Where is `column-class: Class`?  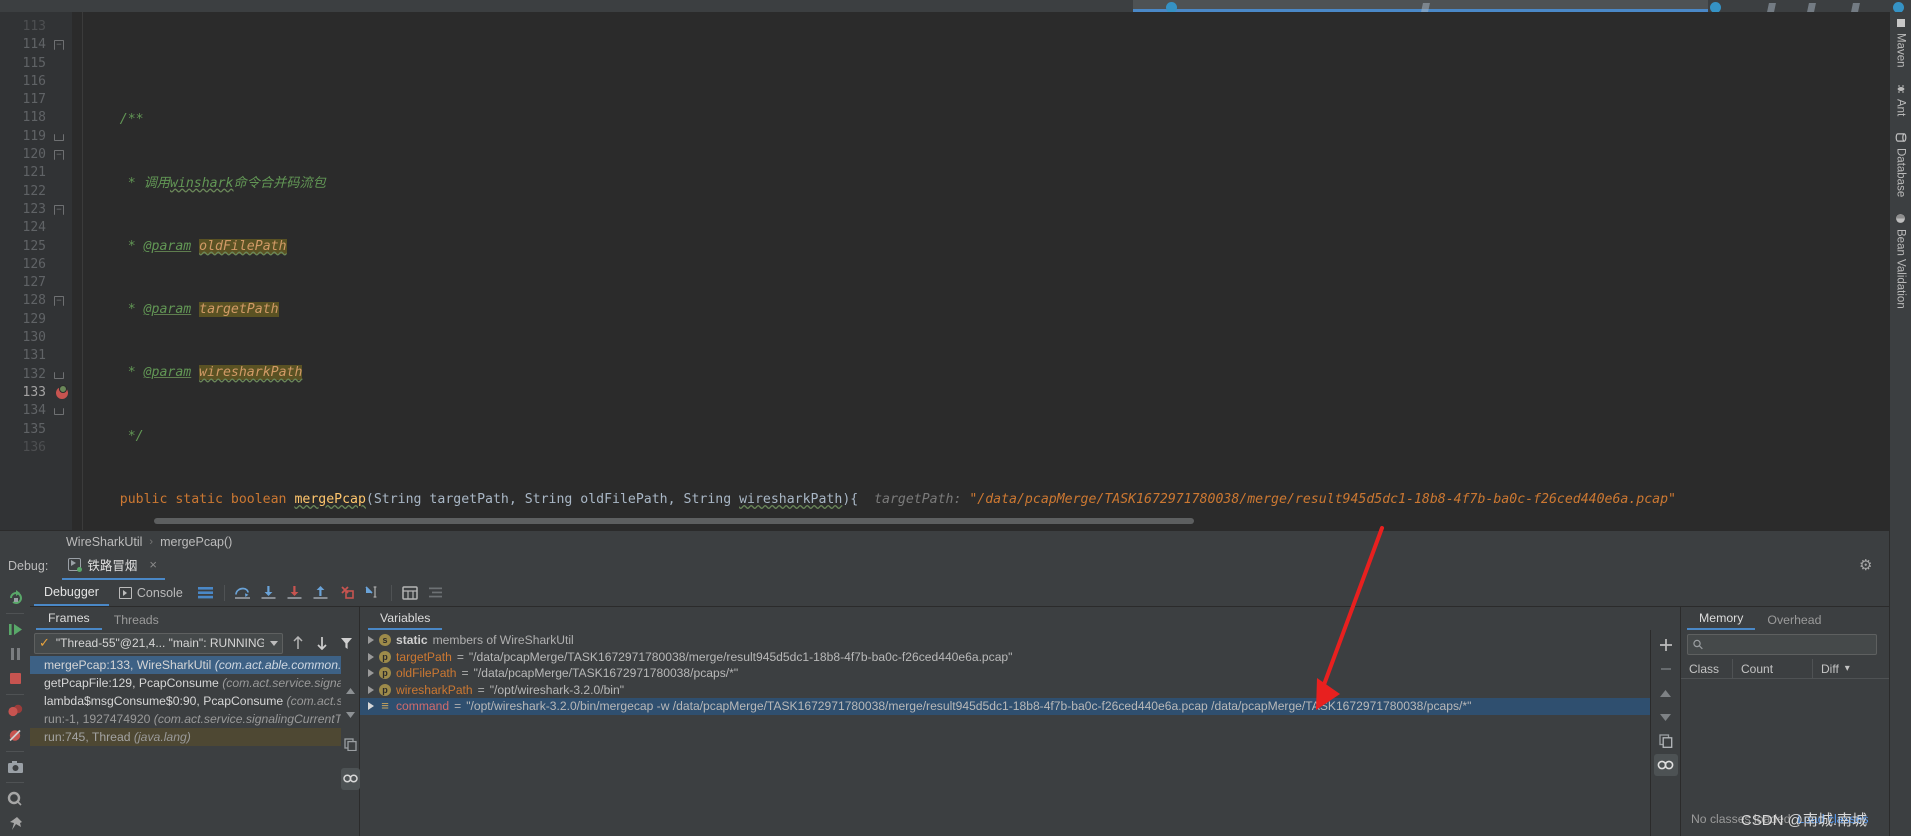
column-class: Class is located at coordinates (1707, 668).